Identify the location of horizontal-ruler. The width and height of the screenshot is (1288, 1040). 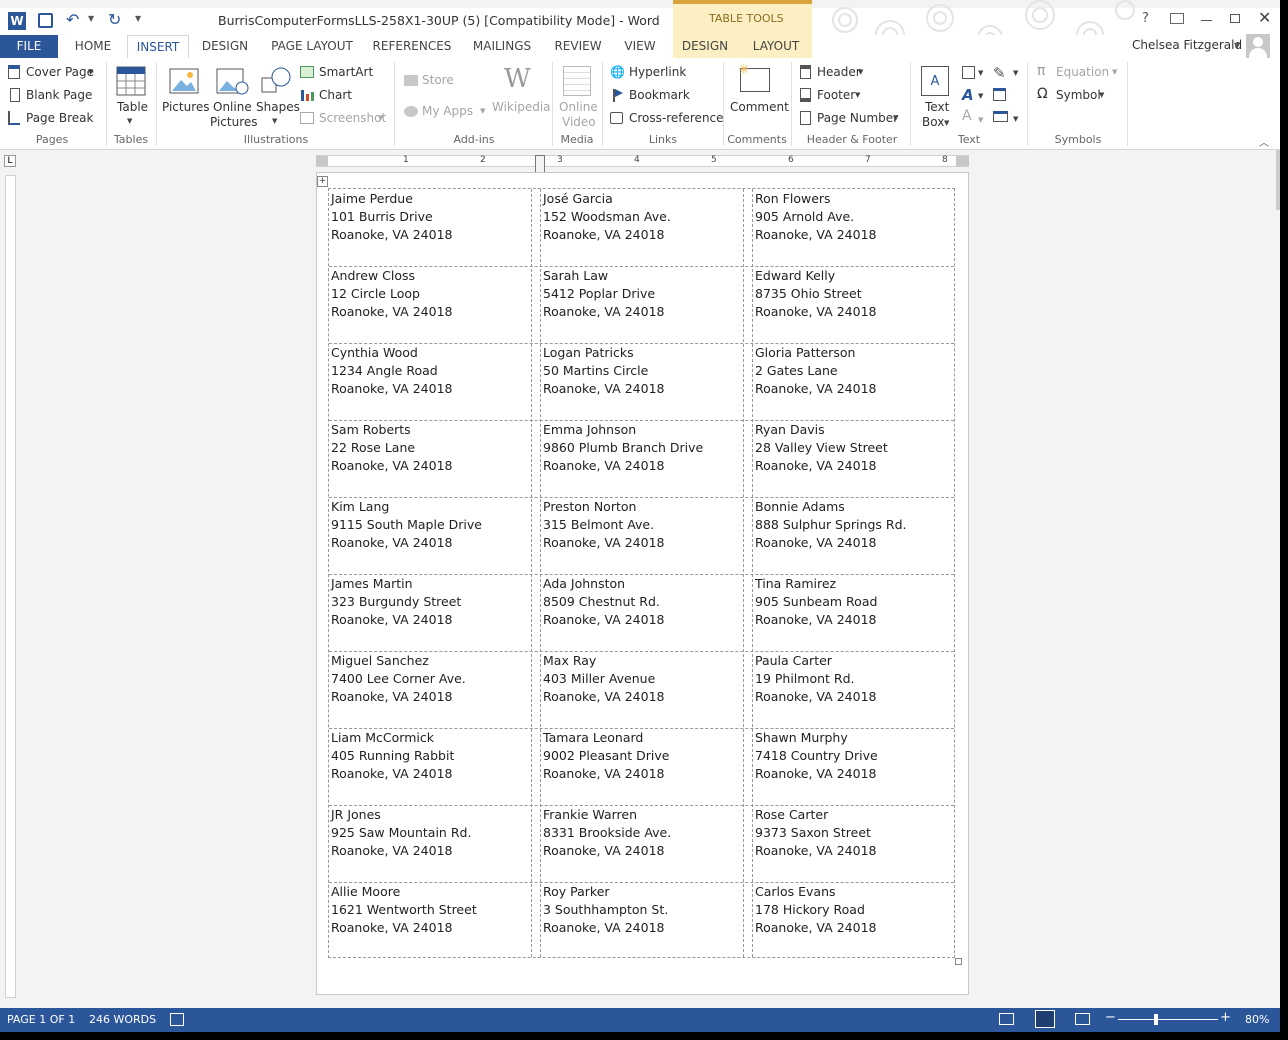
(642, 161).